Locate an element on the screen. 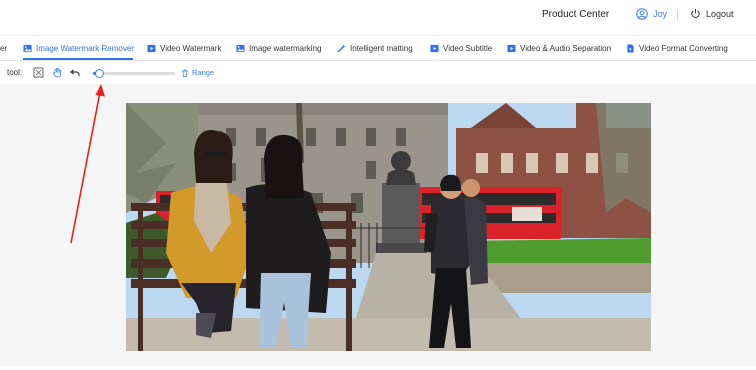 This screenshot has width=756, height=370. tab-label: er is located at coordinates (4, 48).